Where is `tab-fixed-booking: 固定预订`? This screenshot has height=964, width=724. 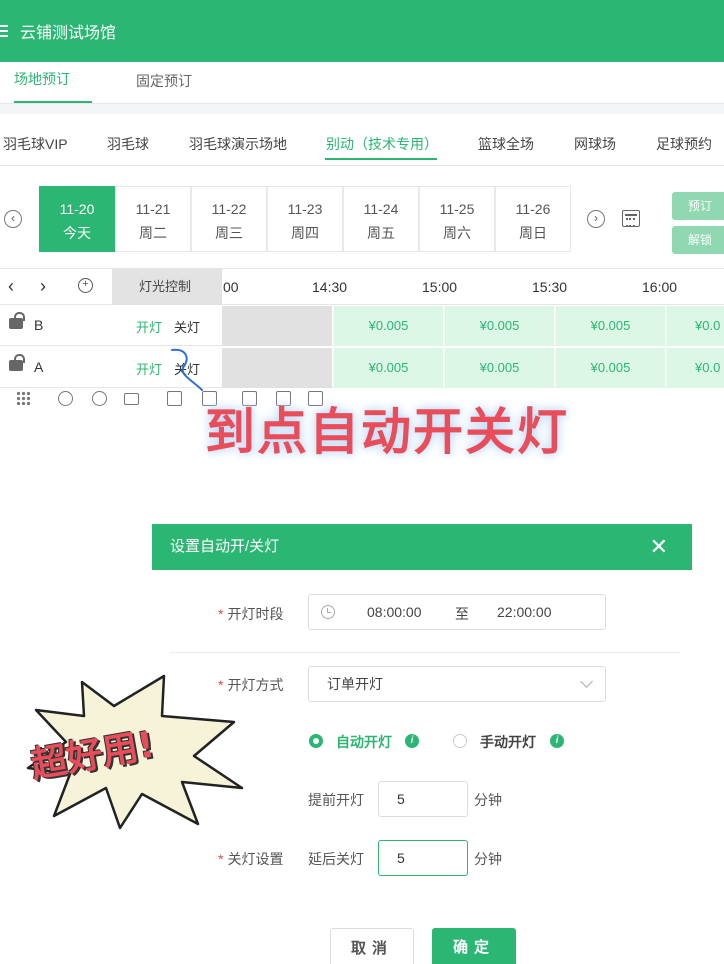
tab-fixed-booking: 固定预订 is located at coordinates (164, 87).